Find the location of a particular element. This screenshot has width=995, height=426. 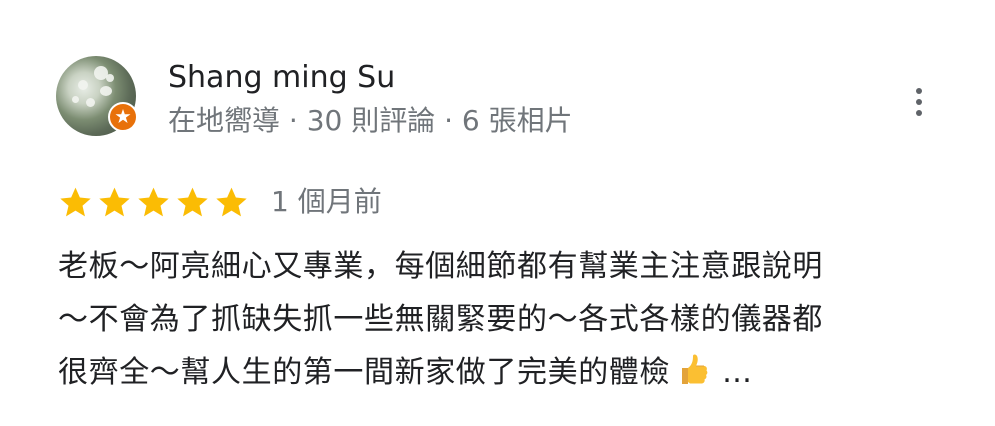

reviewer-avatar-container is located at coordinates (97, 96).